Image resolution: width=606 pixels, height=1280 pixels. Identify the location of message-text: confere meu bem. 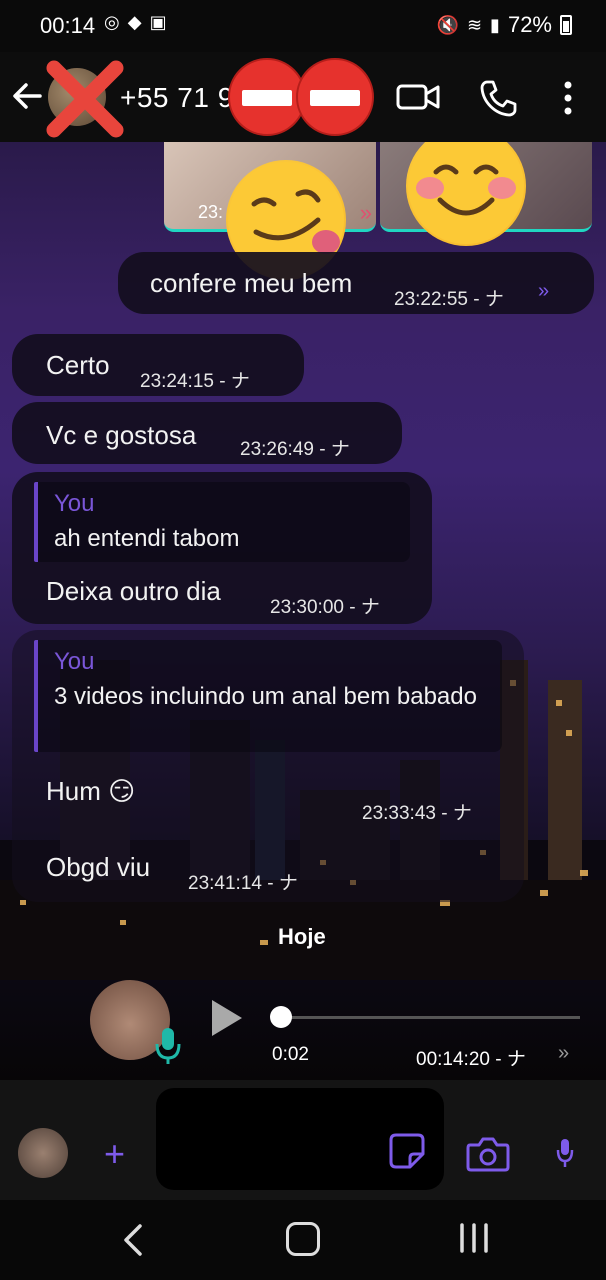
(251, 283).